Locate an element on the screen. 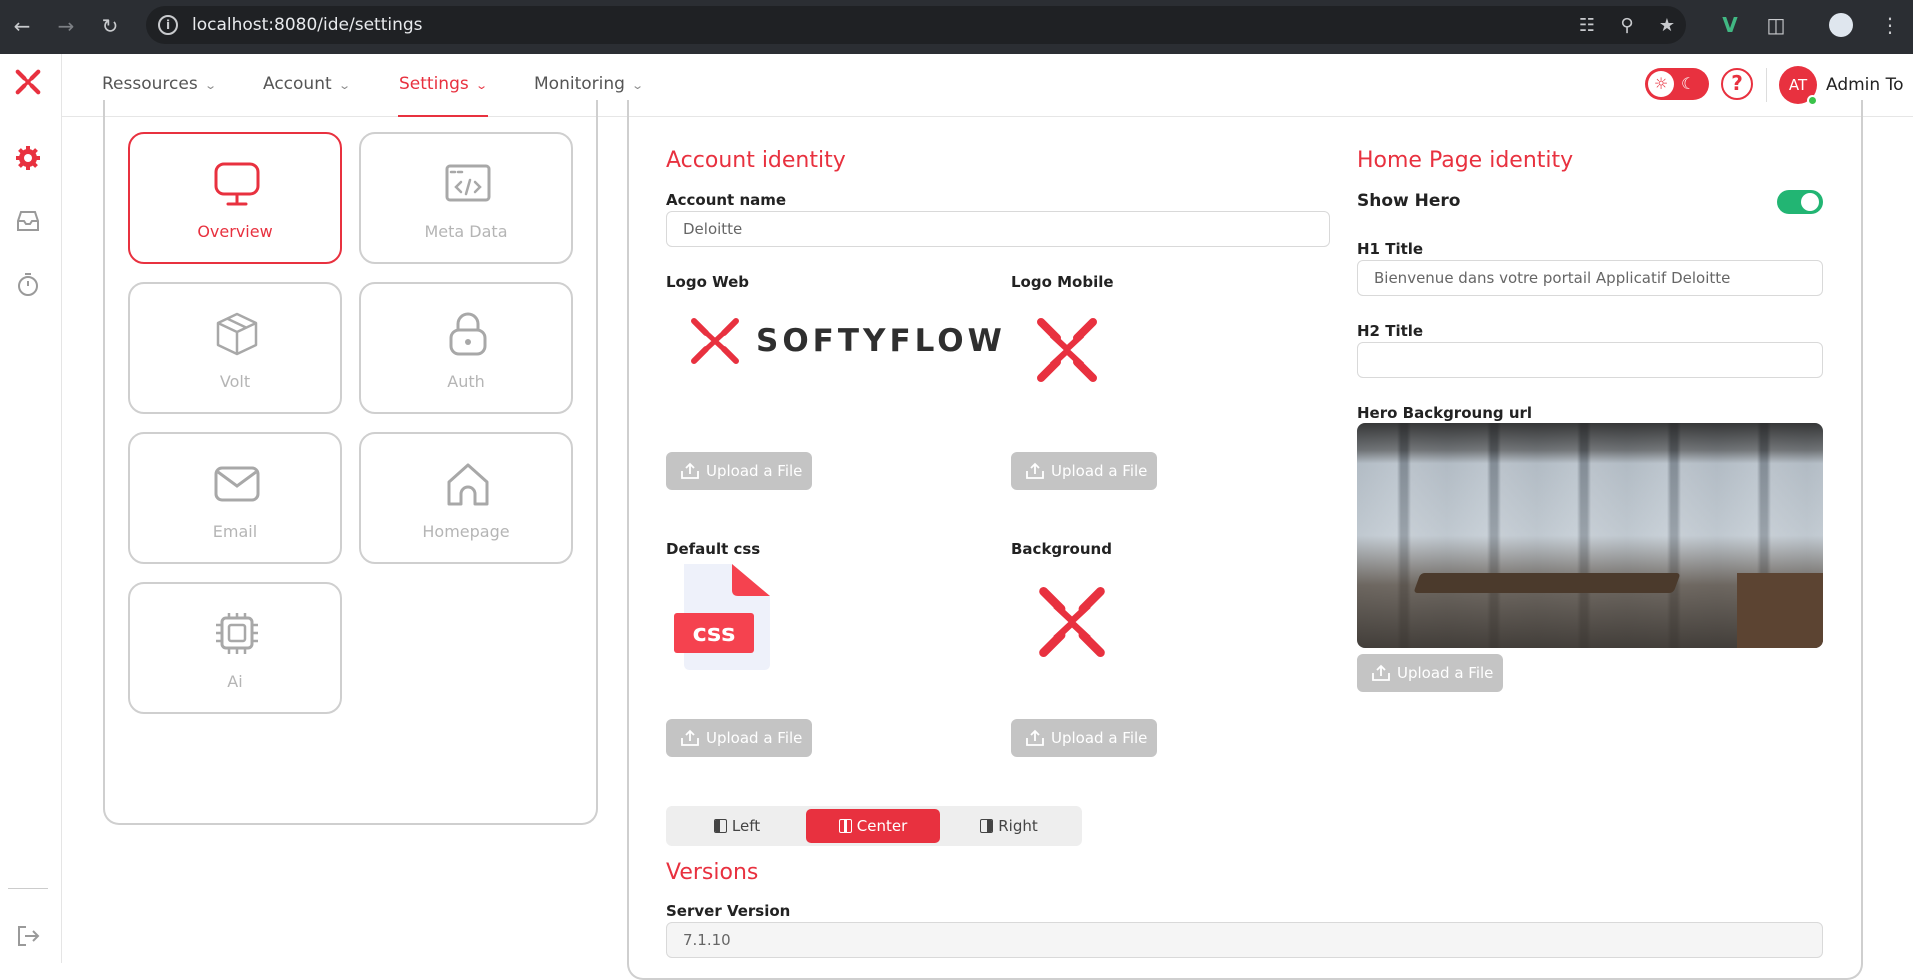 The width and height of the screenshot is (1913, 980). tile-email: Email is located at coordinates (235, 498).